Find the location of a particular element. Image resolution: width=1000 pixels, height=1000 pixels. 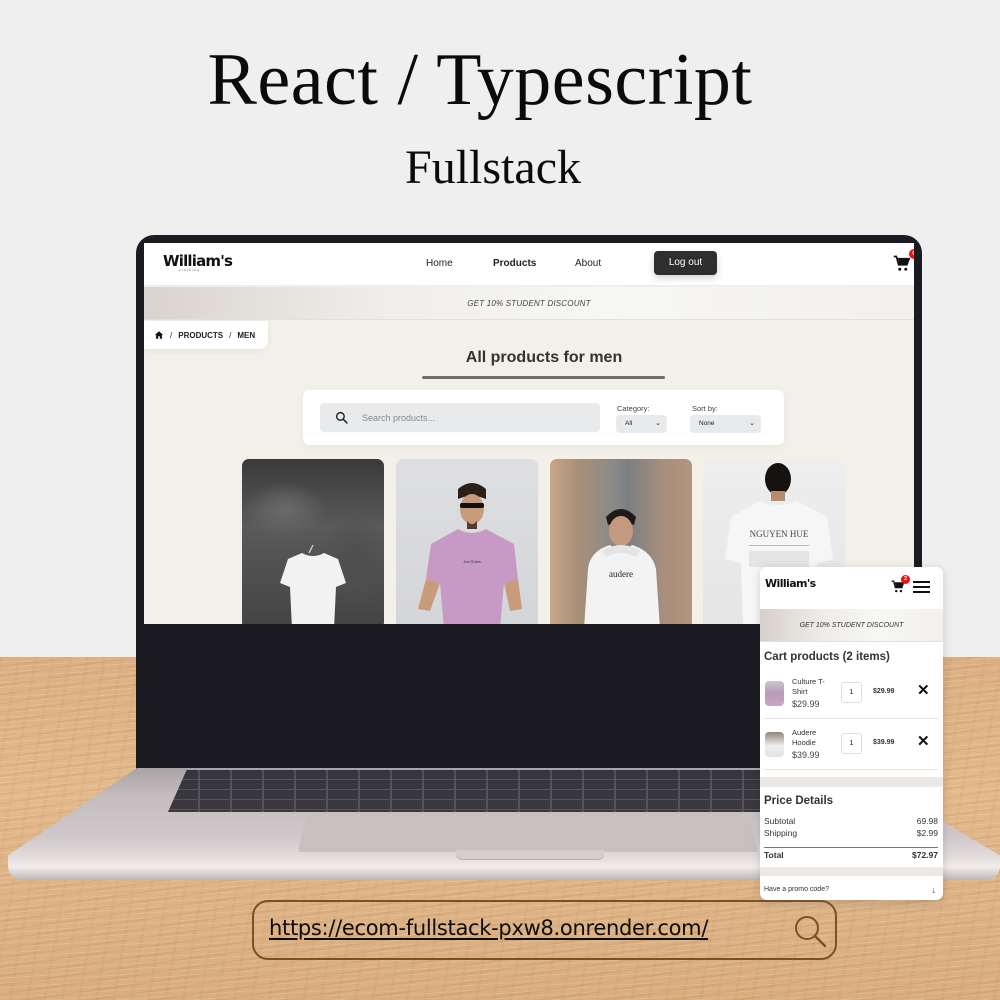

cart-item: Audere Hoodie $39.99 1 $39.99 ✕ is located at coordinates (851, 745).